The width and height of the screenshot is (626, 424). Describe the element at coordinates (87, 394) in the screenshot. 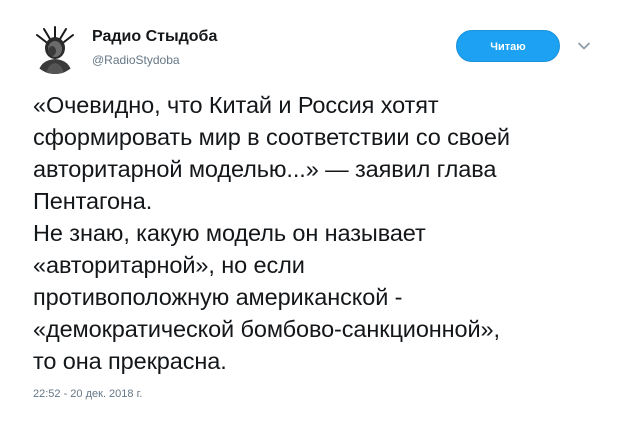

I see `tweet-timestamp: 22:52 - 20 дек. 2018 г.` at that location.